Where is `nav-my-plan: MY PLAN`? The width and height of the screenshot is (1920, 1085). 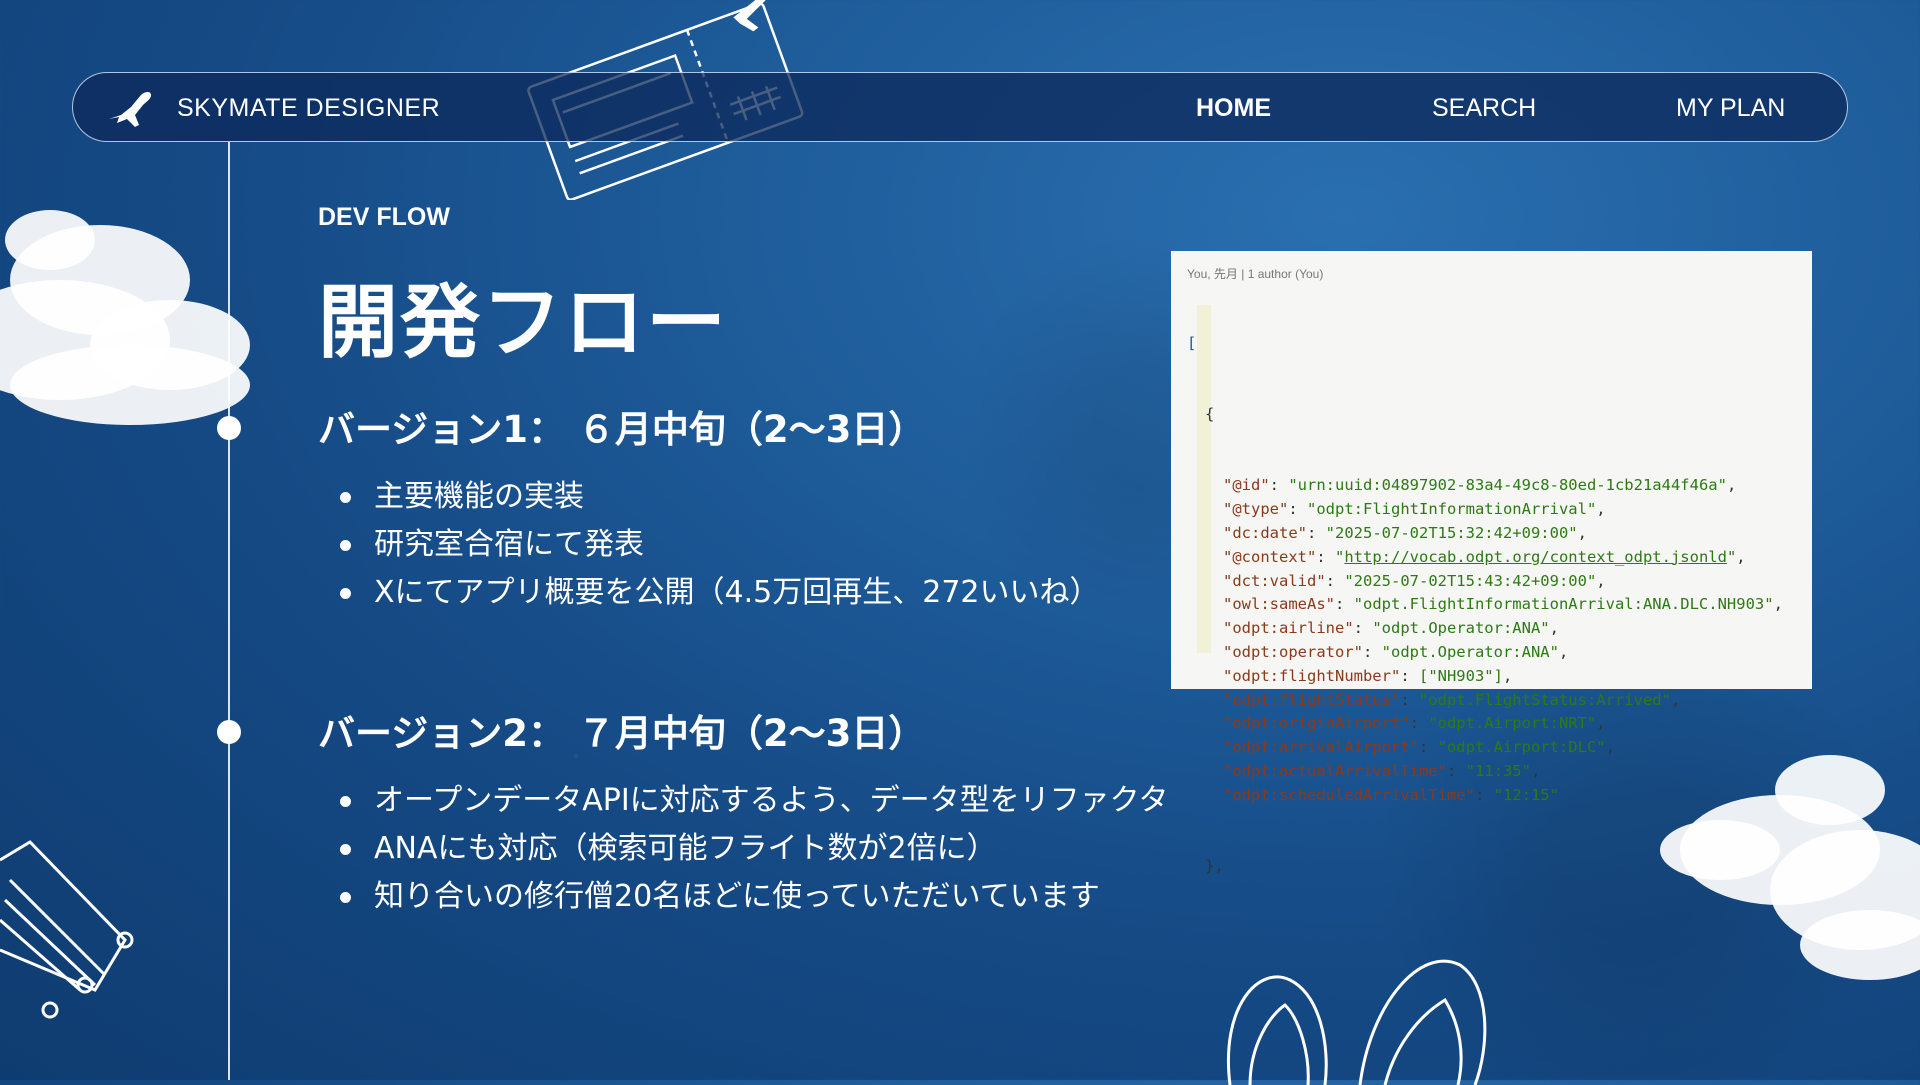
nav-my-plan: MY PLAN is located at coordinates (1730, 108).